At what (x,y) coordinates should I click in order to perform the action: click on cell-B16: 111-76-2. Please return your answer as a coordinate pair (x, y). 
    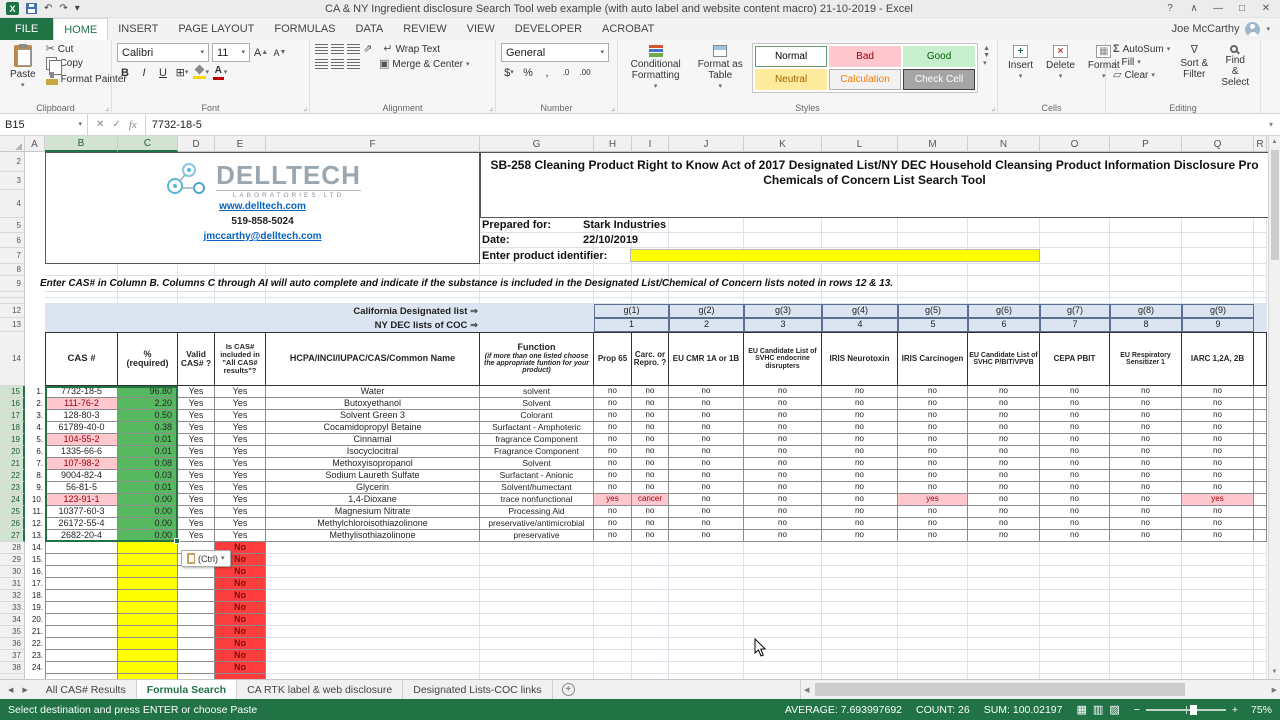
    Looking at the image, I should click on (81, 404).